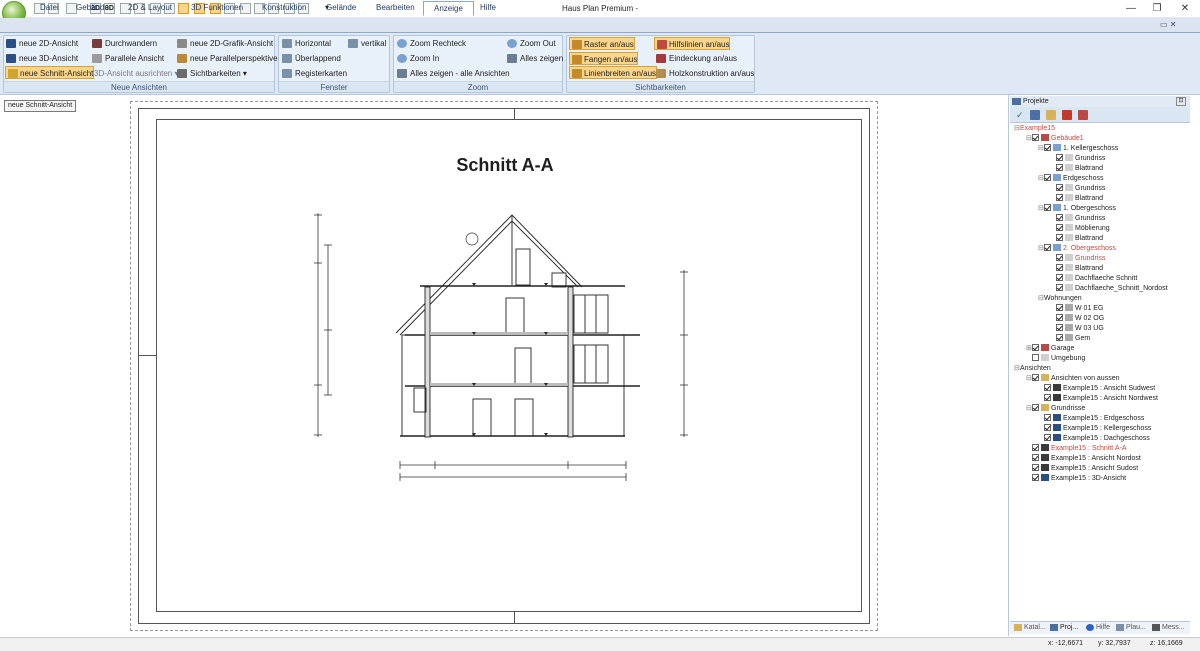 The width and height of the screenshot is (1200, 651). Describe the element at coordinates (1083, 459) in the screenshot. I see `tree-item: Example15 : Ansicht Nordost` at that location.